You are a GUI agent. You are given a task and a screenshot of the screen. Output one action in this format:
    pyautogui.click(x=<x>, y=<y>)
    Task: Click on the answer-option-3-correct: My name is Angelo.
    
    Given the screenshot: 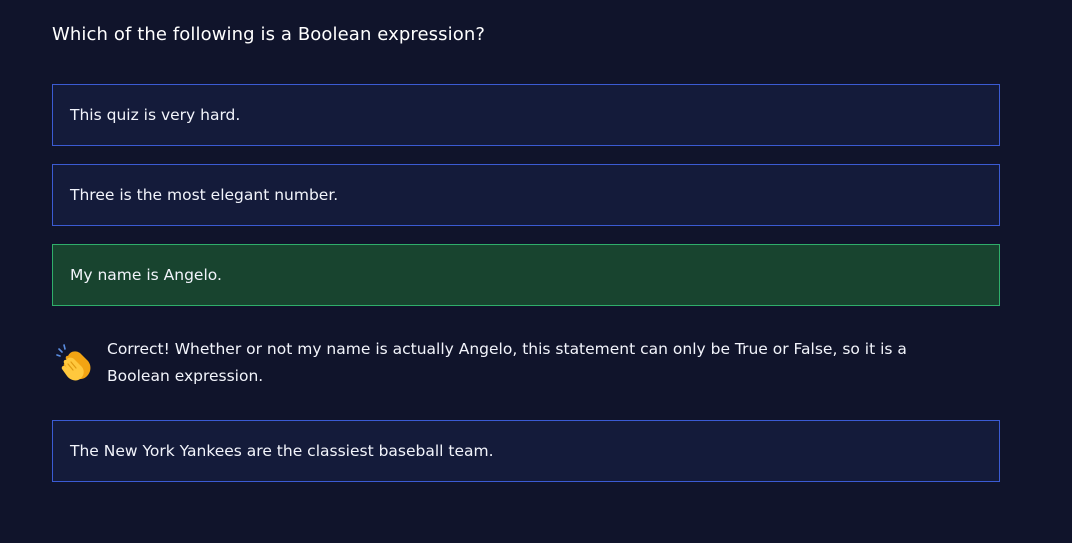 What is the action you would take?
    pyautogui.click(x=526, y=275)
    